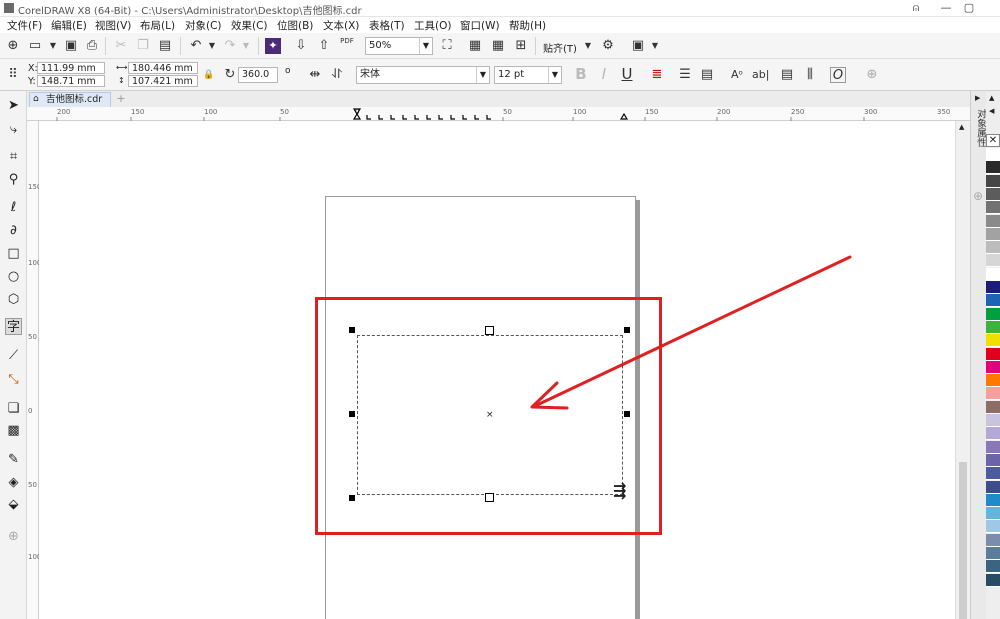  What do you see at coordinates (246, 46) in the screenshot?
I see `redo-dropdown-icon: ▼` at bounding box center [246, 46].